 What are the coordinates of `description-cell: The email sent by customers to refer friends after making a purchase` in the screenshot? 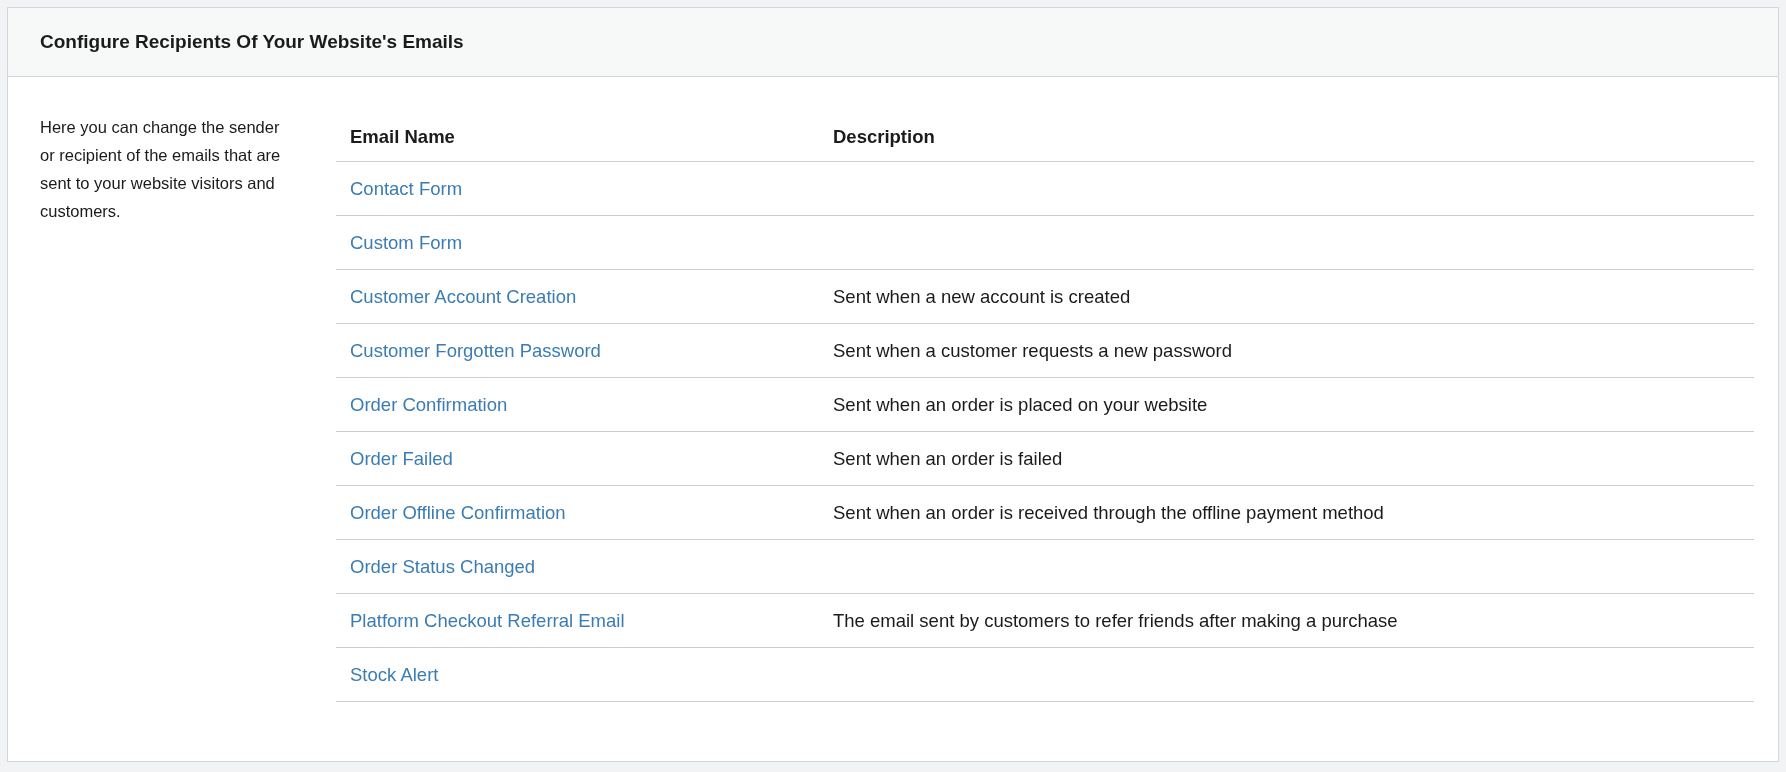 It's located at (1286, 620).